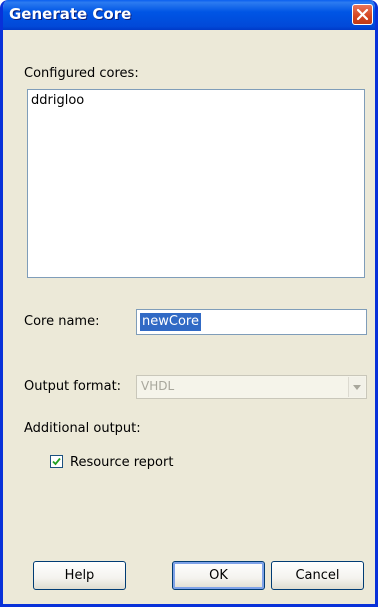 This screenshot has height=607, width=378. Describe the element at coordinates (79, 575) in the screenshot. I see `help-button: Help` at that location.